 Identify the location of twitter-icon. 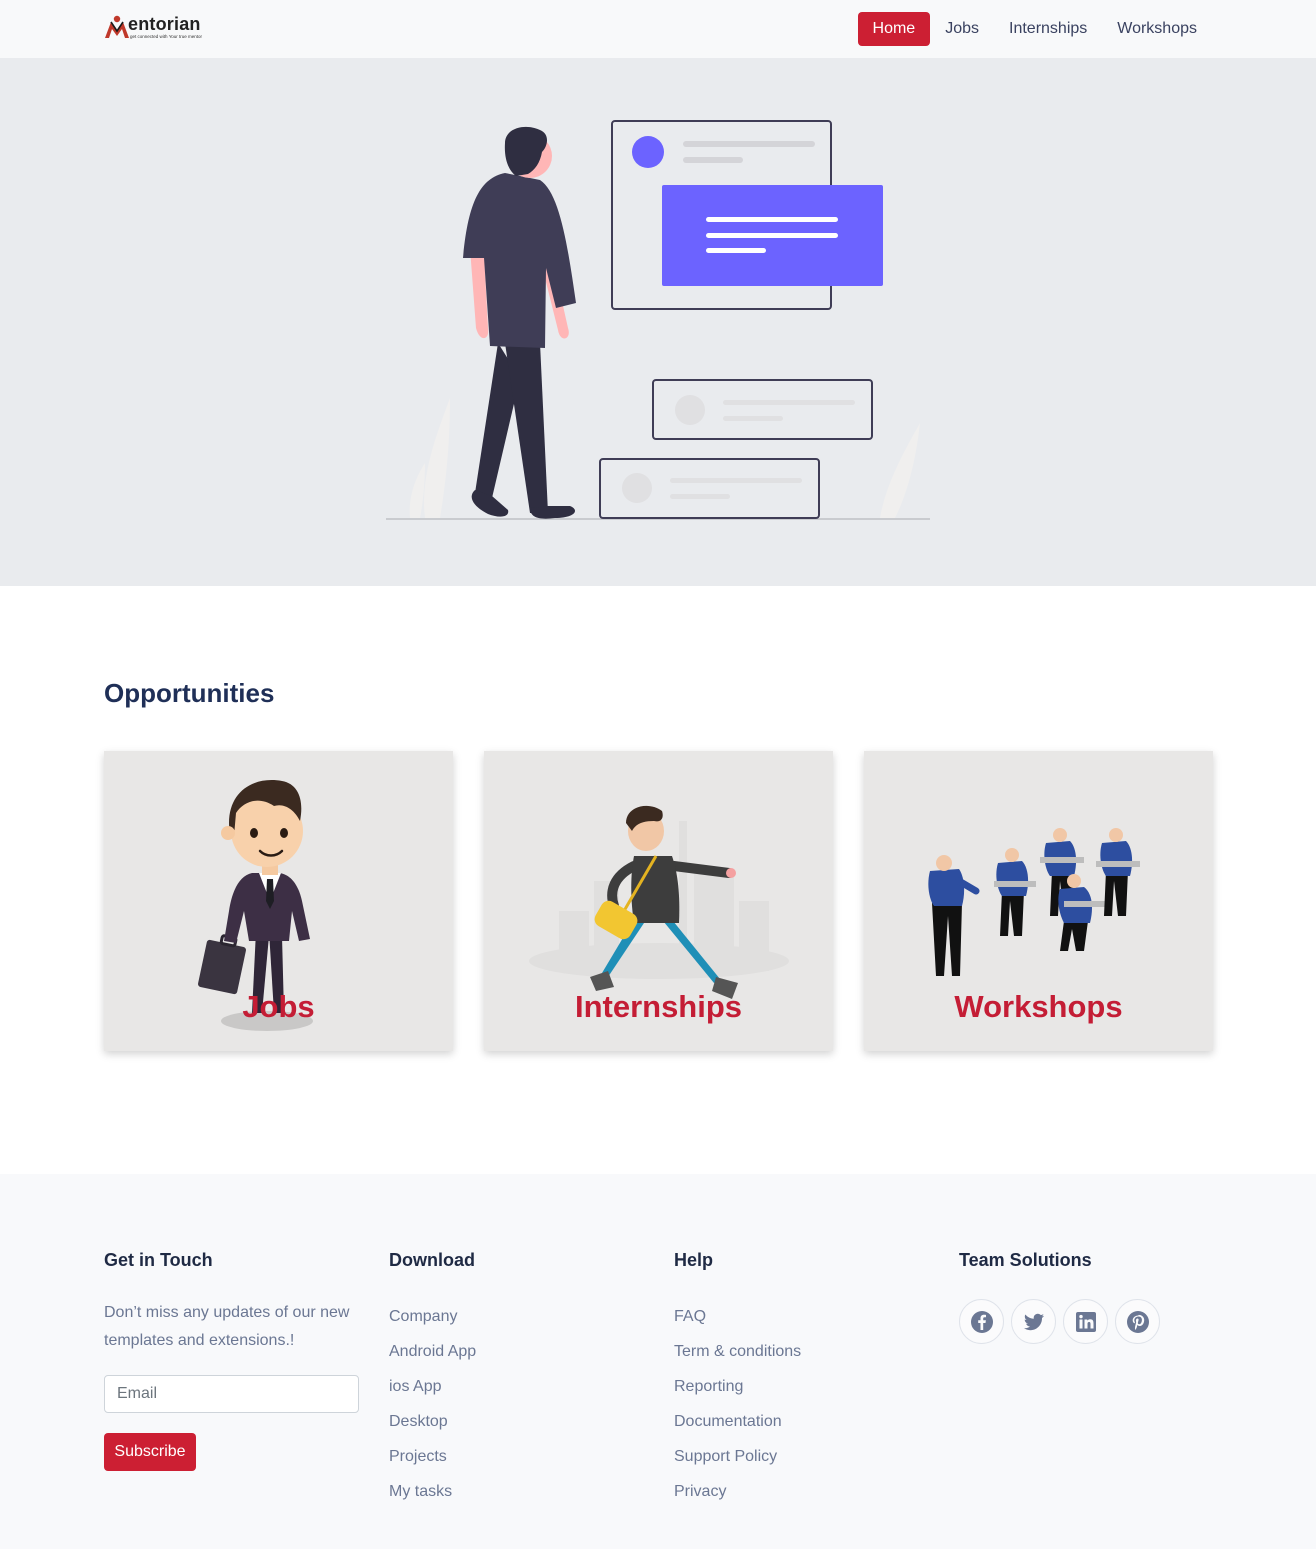
(1033, 1321).